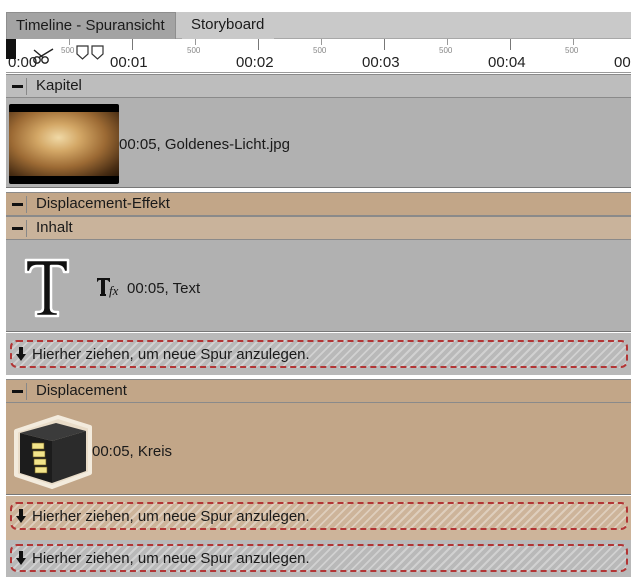 The image size is (631, 577). What do you see at coordinates (318, 204) in the screenshot?
I see `group-header-displacement-effekt: Displacement-Effekt` at bounding box center [318, 204].